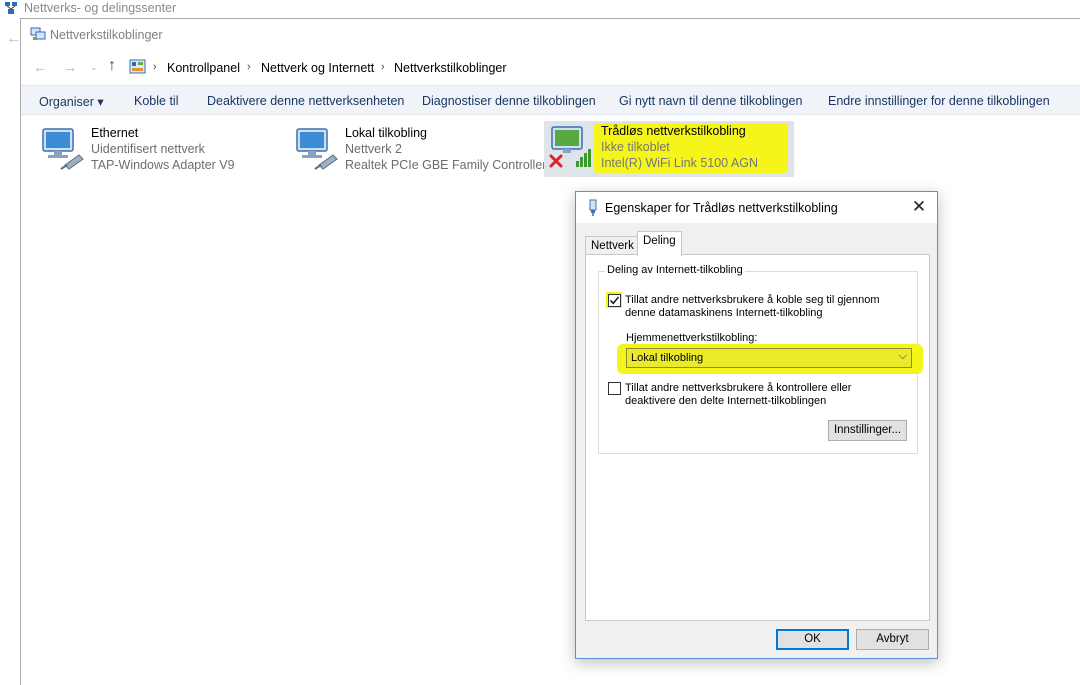 The width and height of the screenshot is (1080, 685). What do you see at coordinates (94, 67) in the screenshot?
I see `recent-locations-chevron-icon: ⌄` at bounding box center [94, 67].